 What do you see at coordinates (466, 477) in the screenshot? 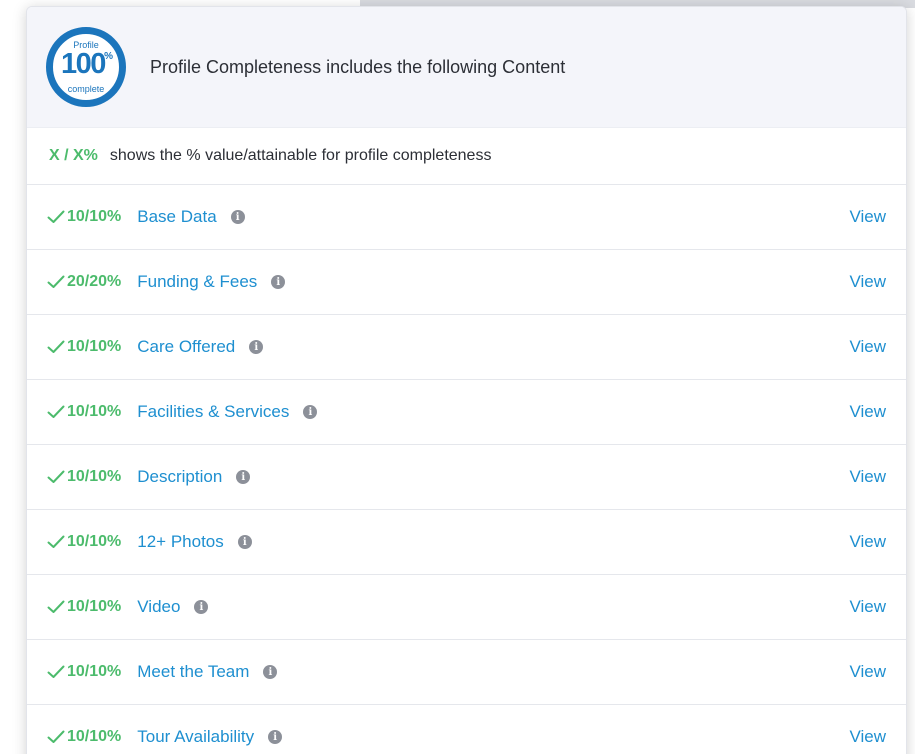
I see `criteria-row: 10/10% Description i View` at bounding box center [466, 477].